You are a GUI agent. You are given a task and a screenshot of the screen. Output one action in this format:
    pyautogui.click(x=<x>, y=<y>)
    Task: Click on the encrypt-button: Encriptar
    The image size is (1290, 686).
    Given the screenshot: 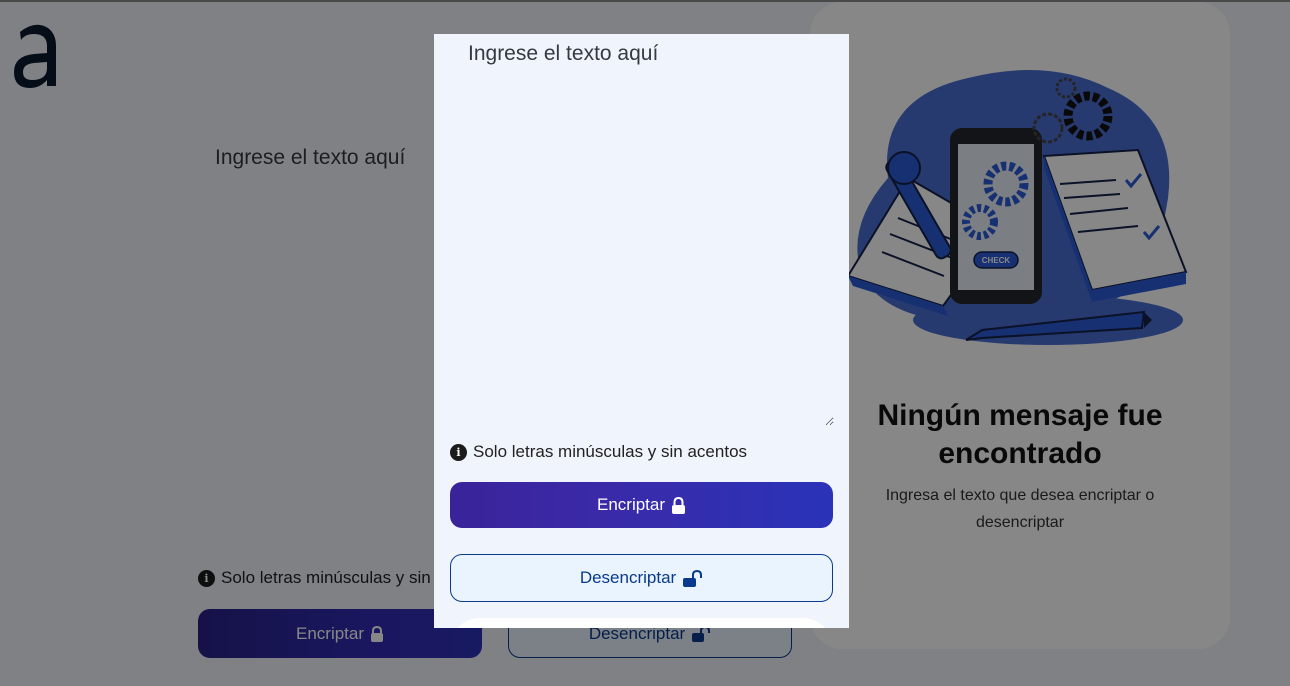 What is the action you would take?
    pyautogui.click(x=641, y=505)
    